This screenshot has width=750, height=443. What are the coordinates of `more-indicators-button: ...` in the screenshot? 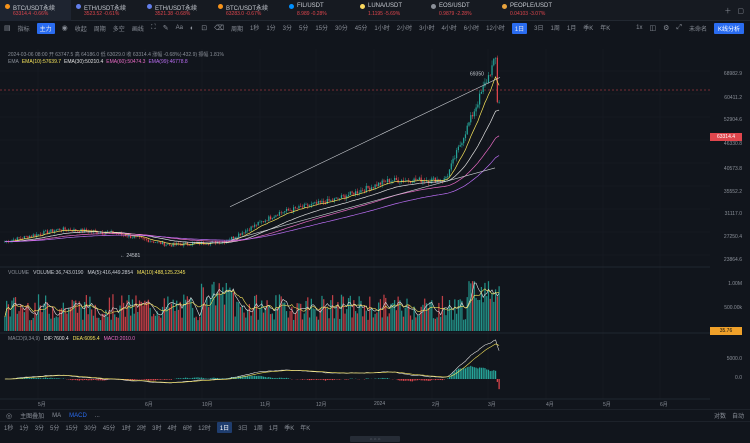 It's located at (97, 416).